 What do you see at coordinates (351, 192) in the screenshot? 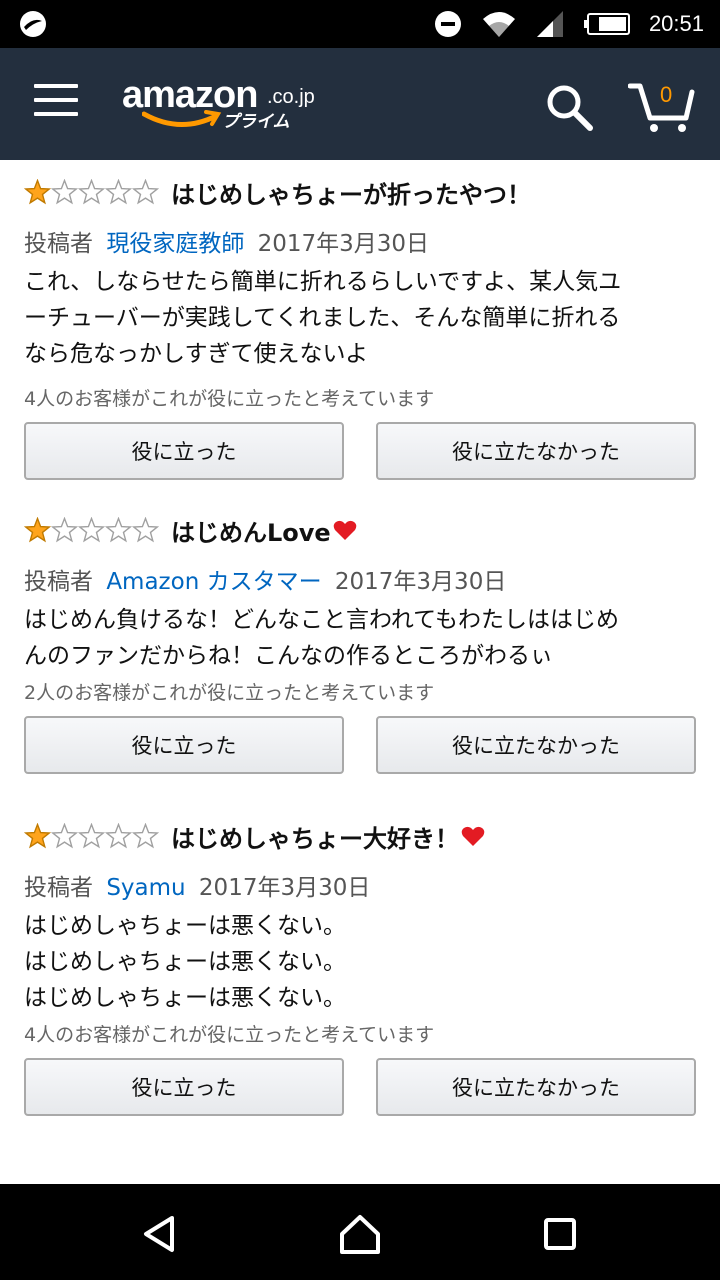
I see `review-title: はじめしゃちょーが折ったやつ！` at bounding box center [351, 192].